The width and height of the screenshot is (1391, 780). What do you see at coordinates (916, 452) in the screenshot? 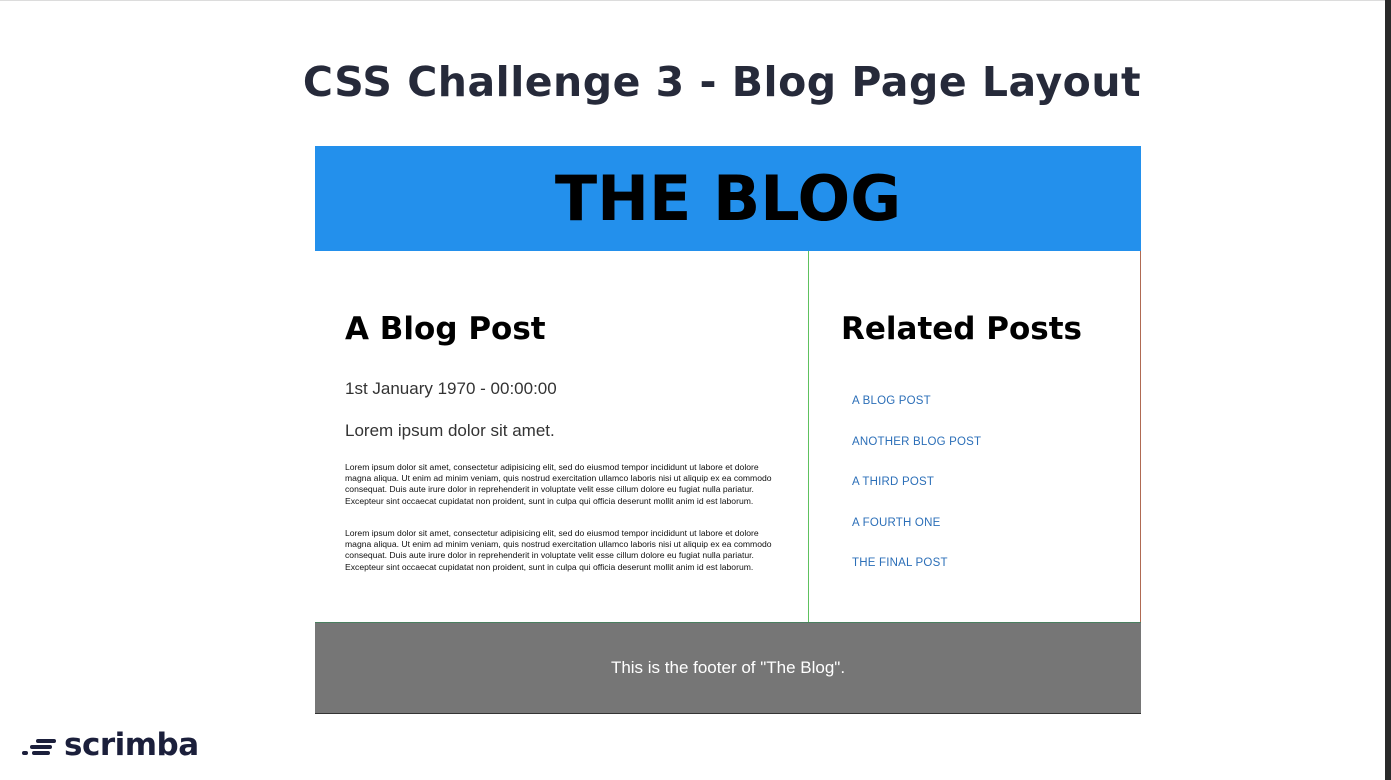
I see `list-item: Another Blog Post` at bounding box center [916, 452].